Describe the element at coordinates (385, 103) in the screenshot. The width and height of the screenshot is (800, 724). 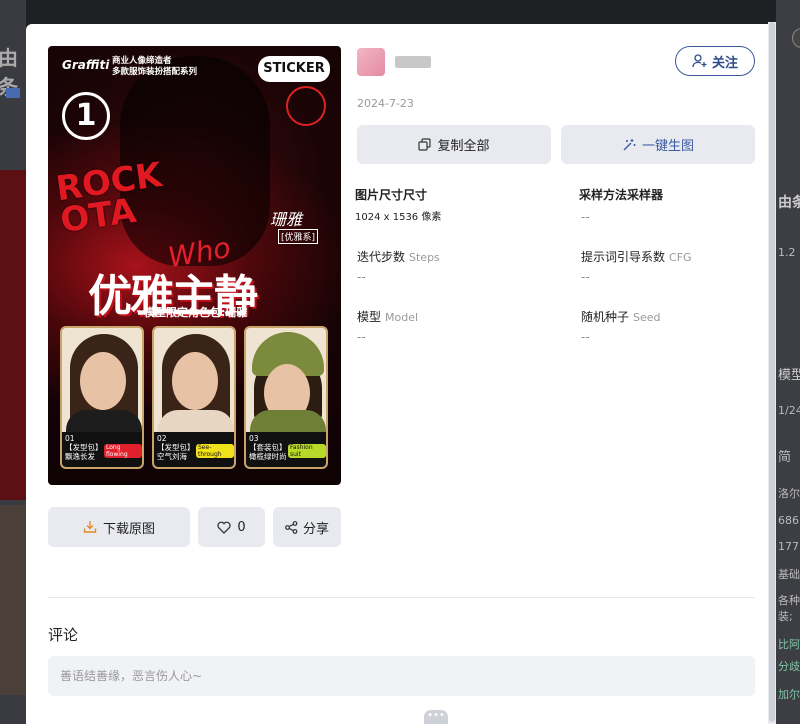
I see `publish-date: 2024-7-23` at that location.